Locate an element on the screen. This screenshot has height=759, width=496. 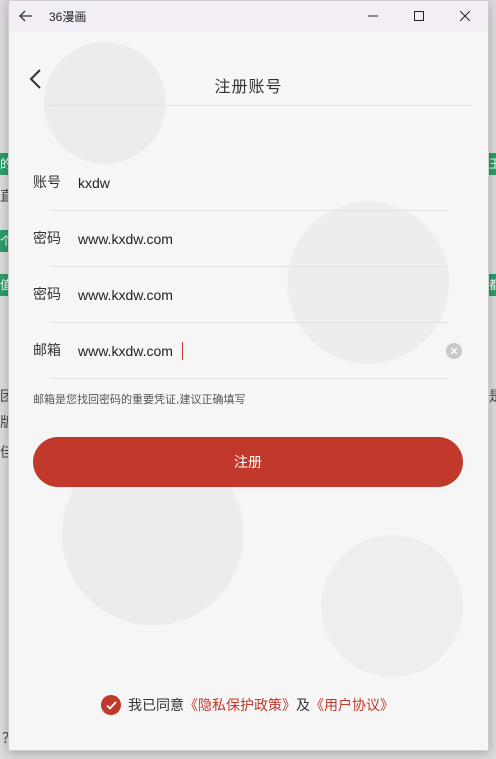
account-label: 账号 is located at coordinates (47, 183).